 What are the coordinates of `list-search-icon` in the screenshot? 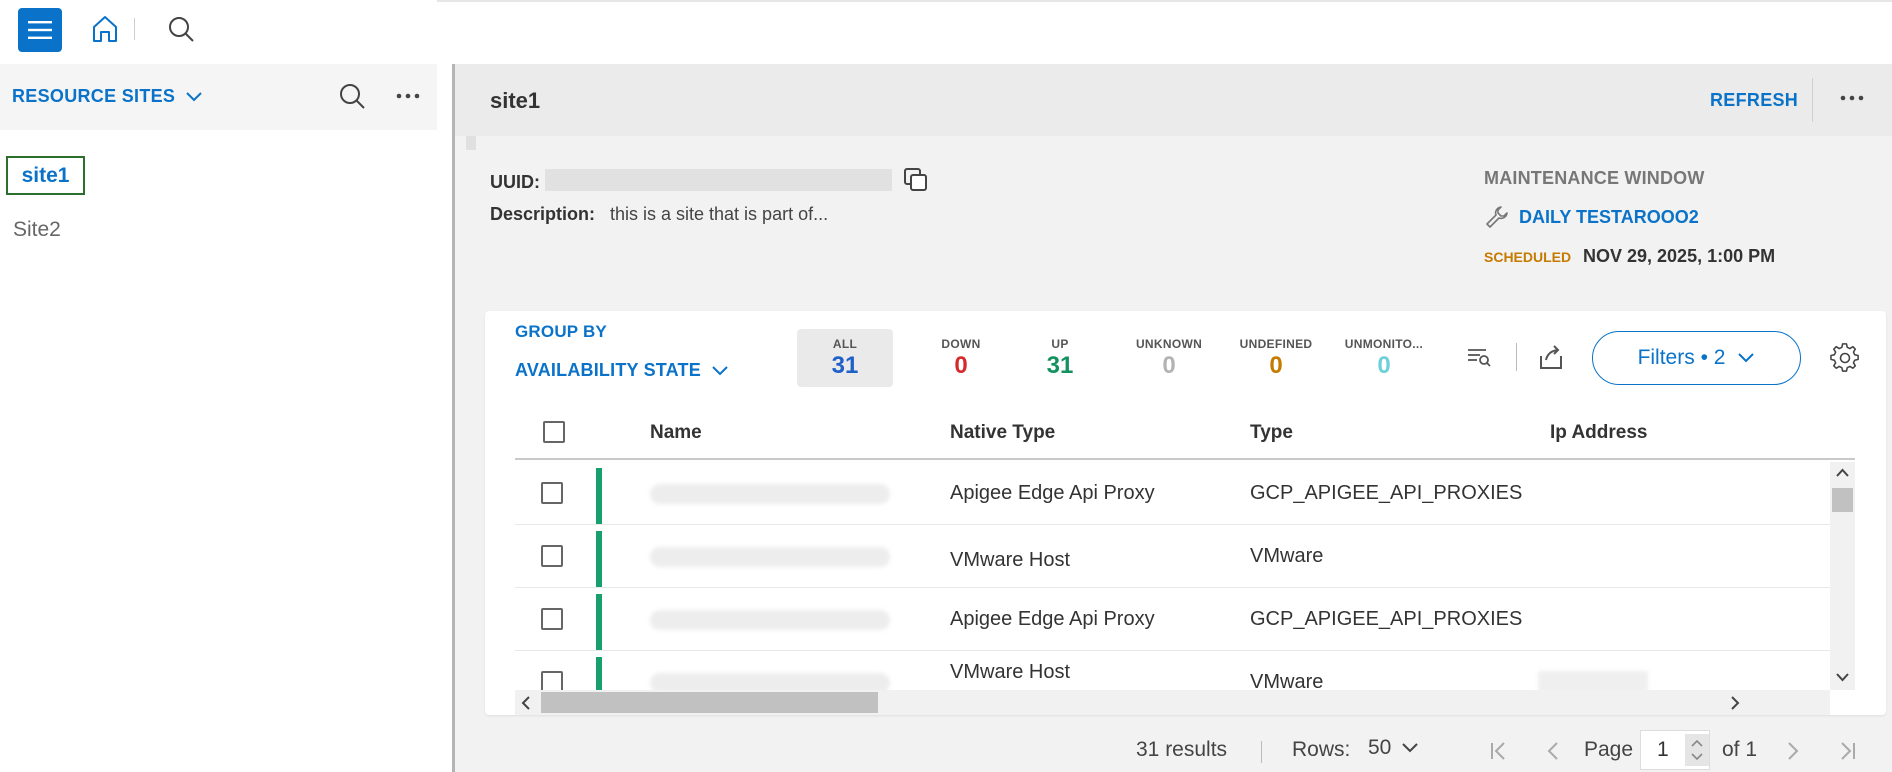 It's located at (1479, 358).